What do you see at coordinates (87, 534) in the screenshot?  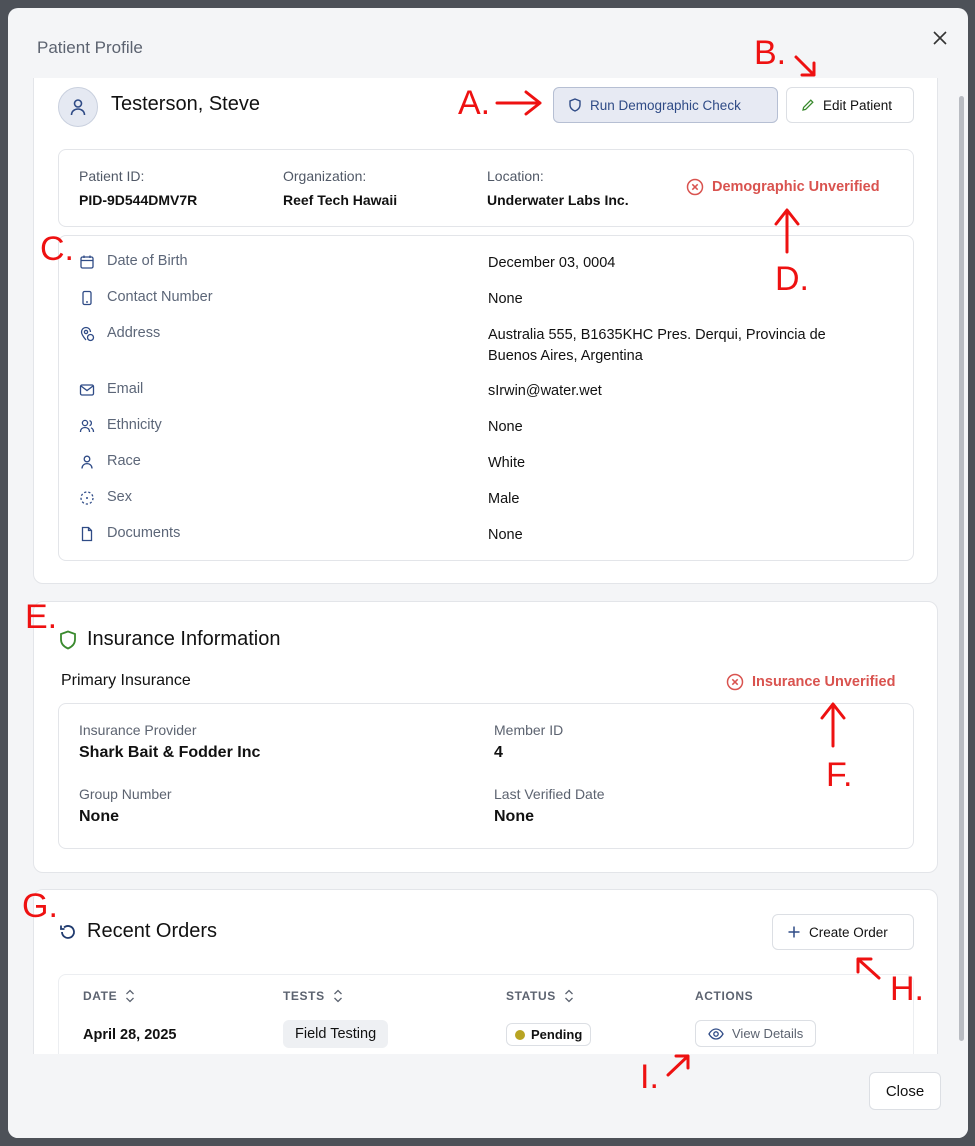 I see `file-icon` at bounding box center [87, 534].